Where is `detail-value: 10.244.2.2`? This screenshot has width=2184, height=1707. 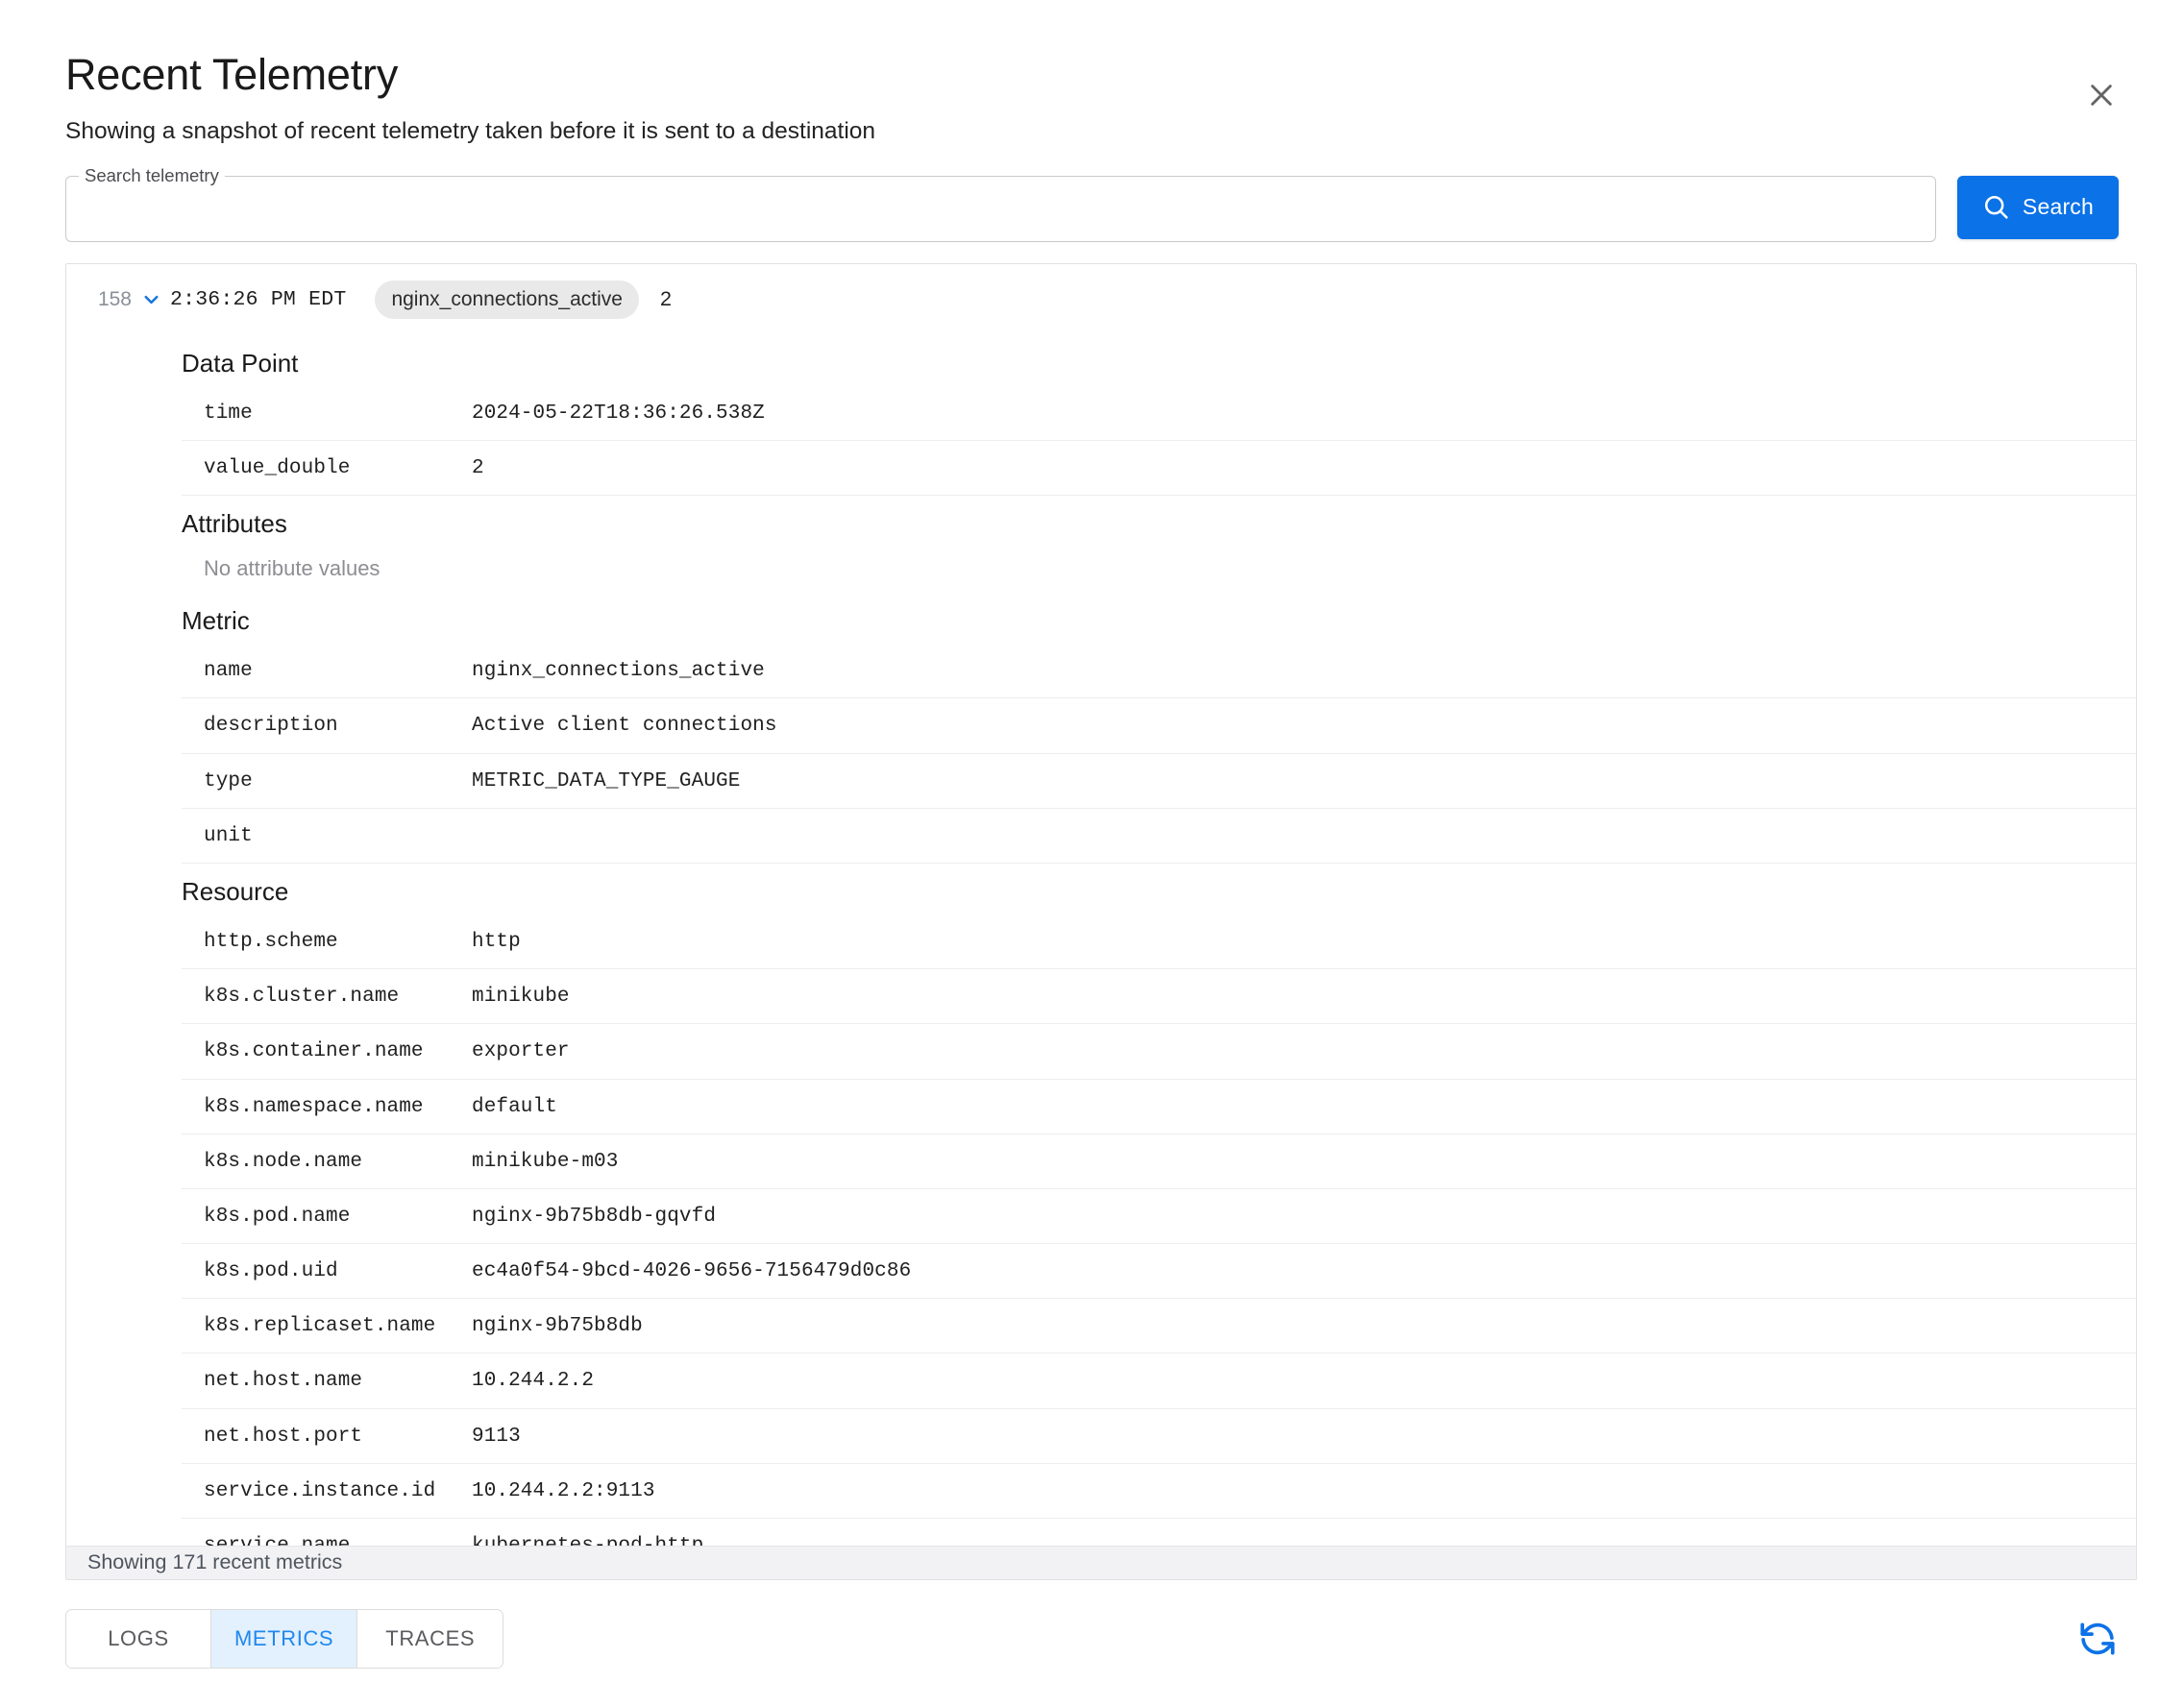
detail-value: 10.244.2.2 is located at coordinates (533, 1381).